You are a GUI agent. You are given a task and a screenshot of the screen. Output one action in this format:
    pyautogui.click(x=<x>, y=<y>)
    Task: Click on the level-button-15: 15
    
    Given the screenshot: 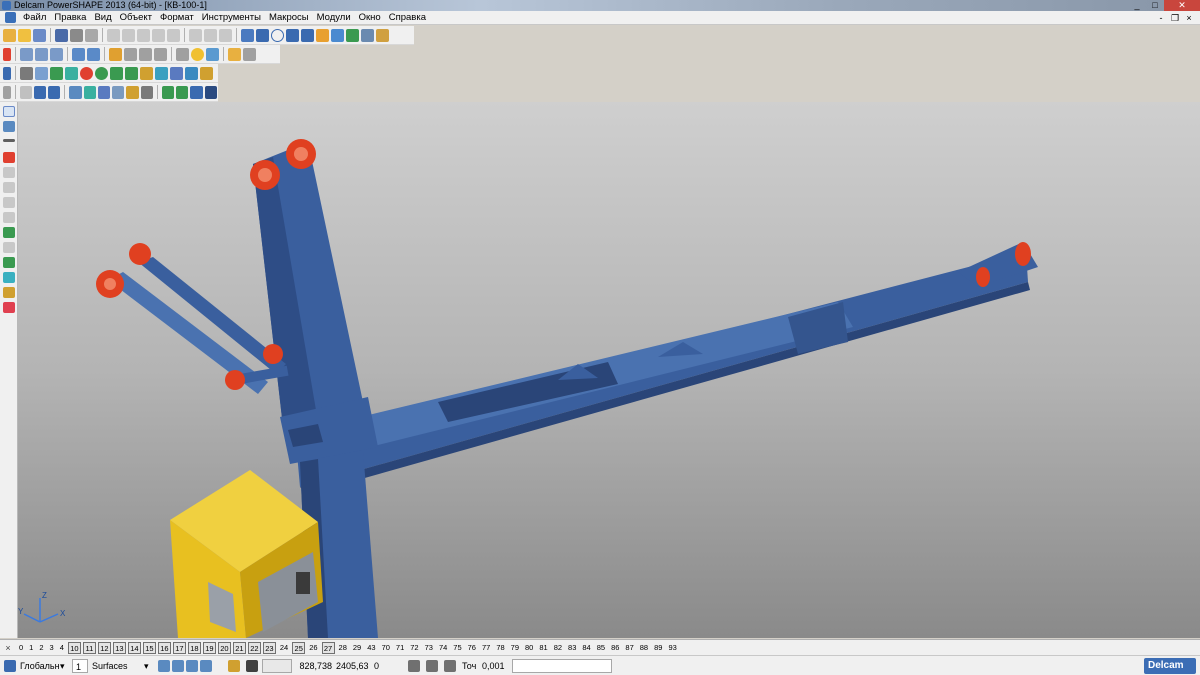 What is the action you would take?
    pyautogui.click(x=149, y=647)
    